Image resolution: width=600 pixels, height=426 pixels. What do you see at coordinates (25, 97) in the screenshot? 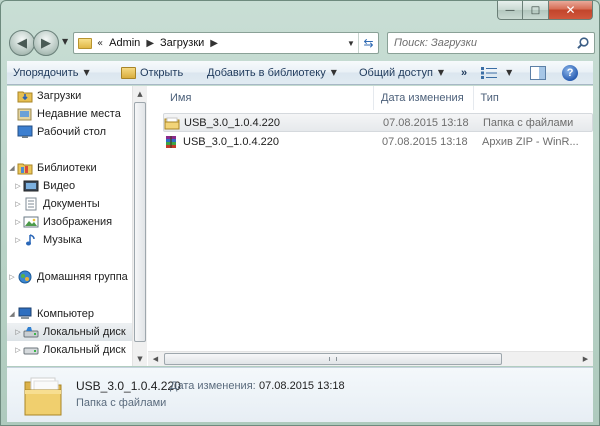
I see `downloads-folder-icon` at bounding box center [25, 97].